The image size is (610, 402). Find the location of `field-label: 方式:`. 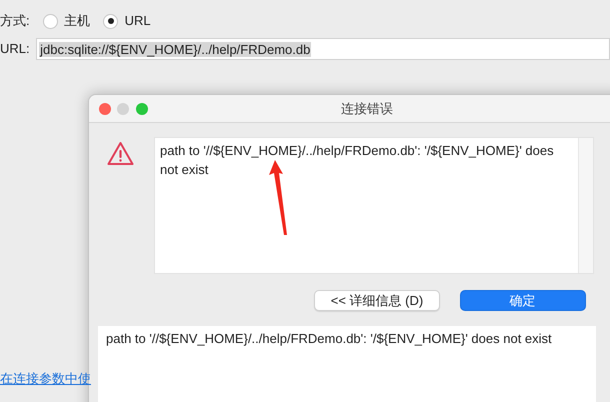

field-label: 方式: is located at coordinates (15, 21).